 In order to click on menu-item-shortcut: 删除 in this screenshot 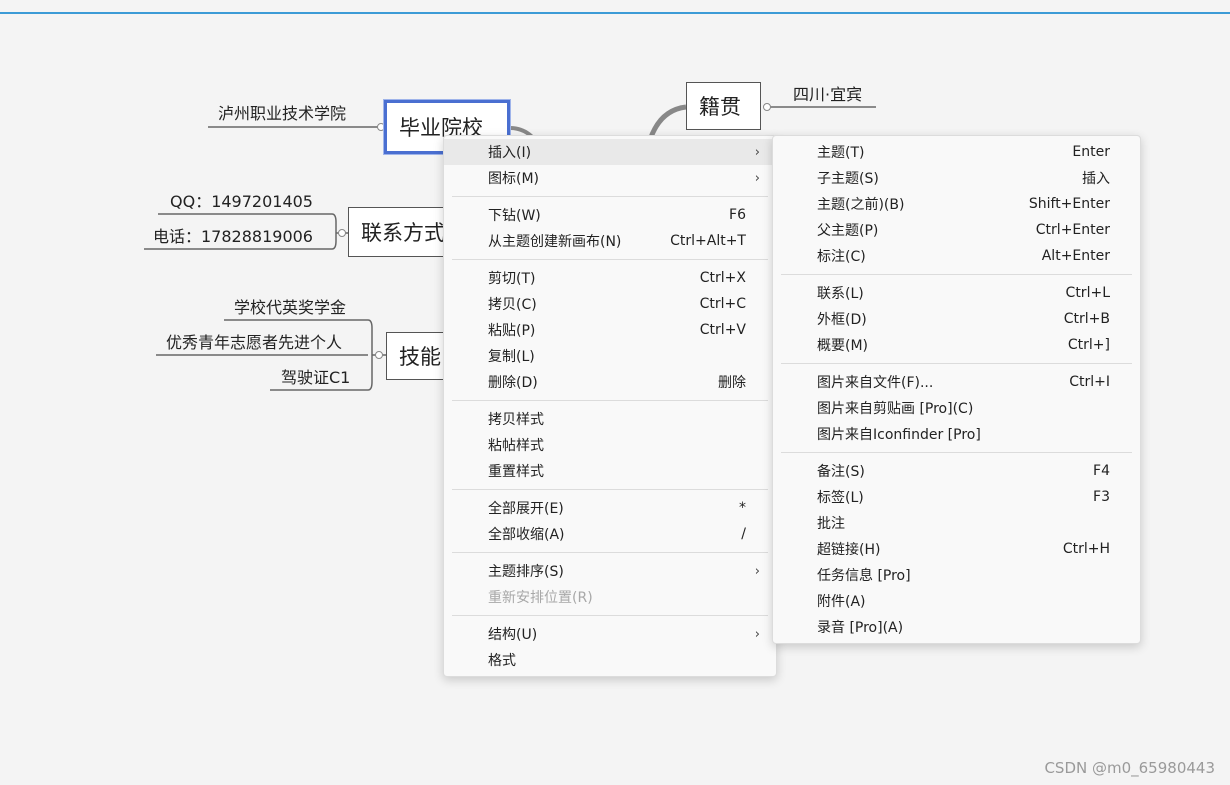, I will do `click(732, 383)`.